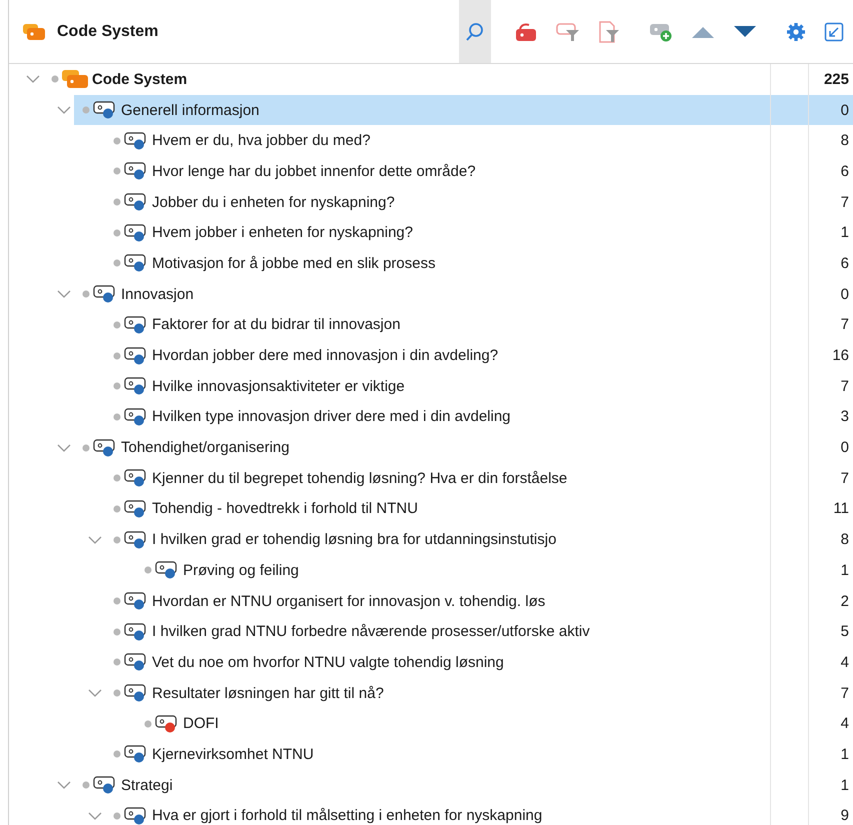 The height and width of the screenshot is (825, 853). Describe the element at coordinates (431, 447) in the screenshot. I see `tree-row: Tohendighet/organisering 0` at that location.